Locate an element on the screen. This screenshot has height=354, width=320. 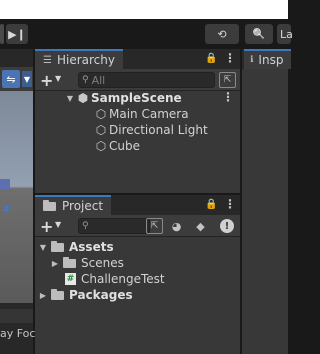
folder-label: Scenes is located at coordinates (102, 263).